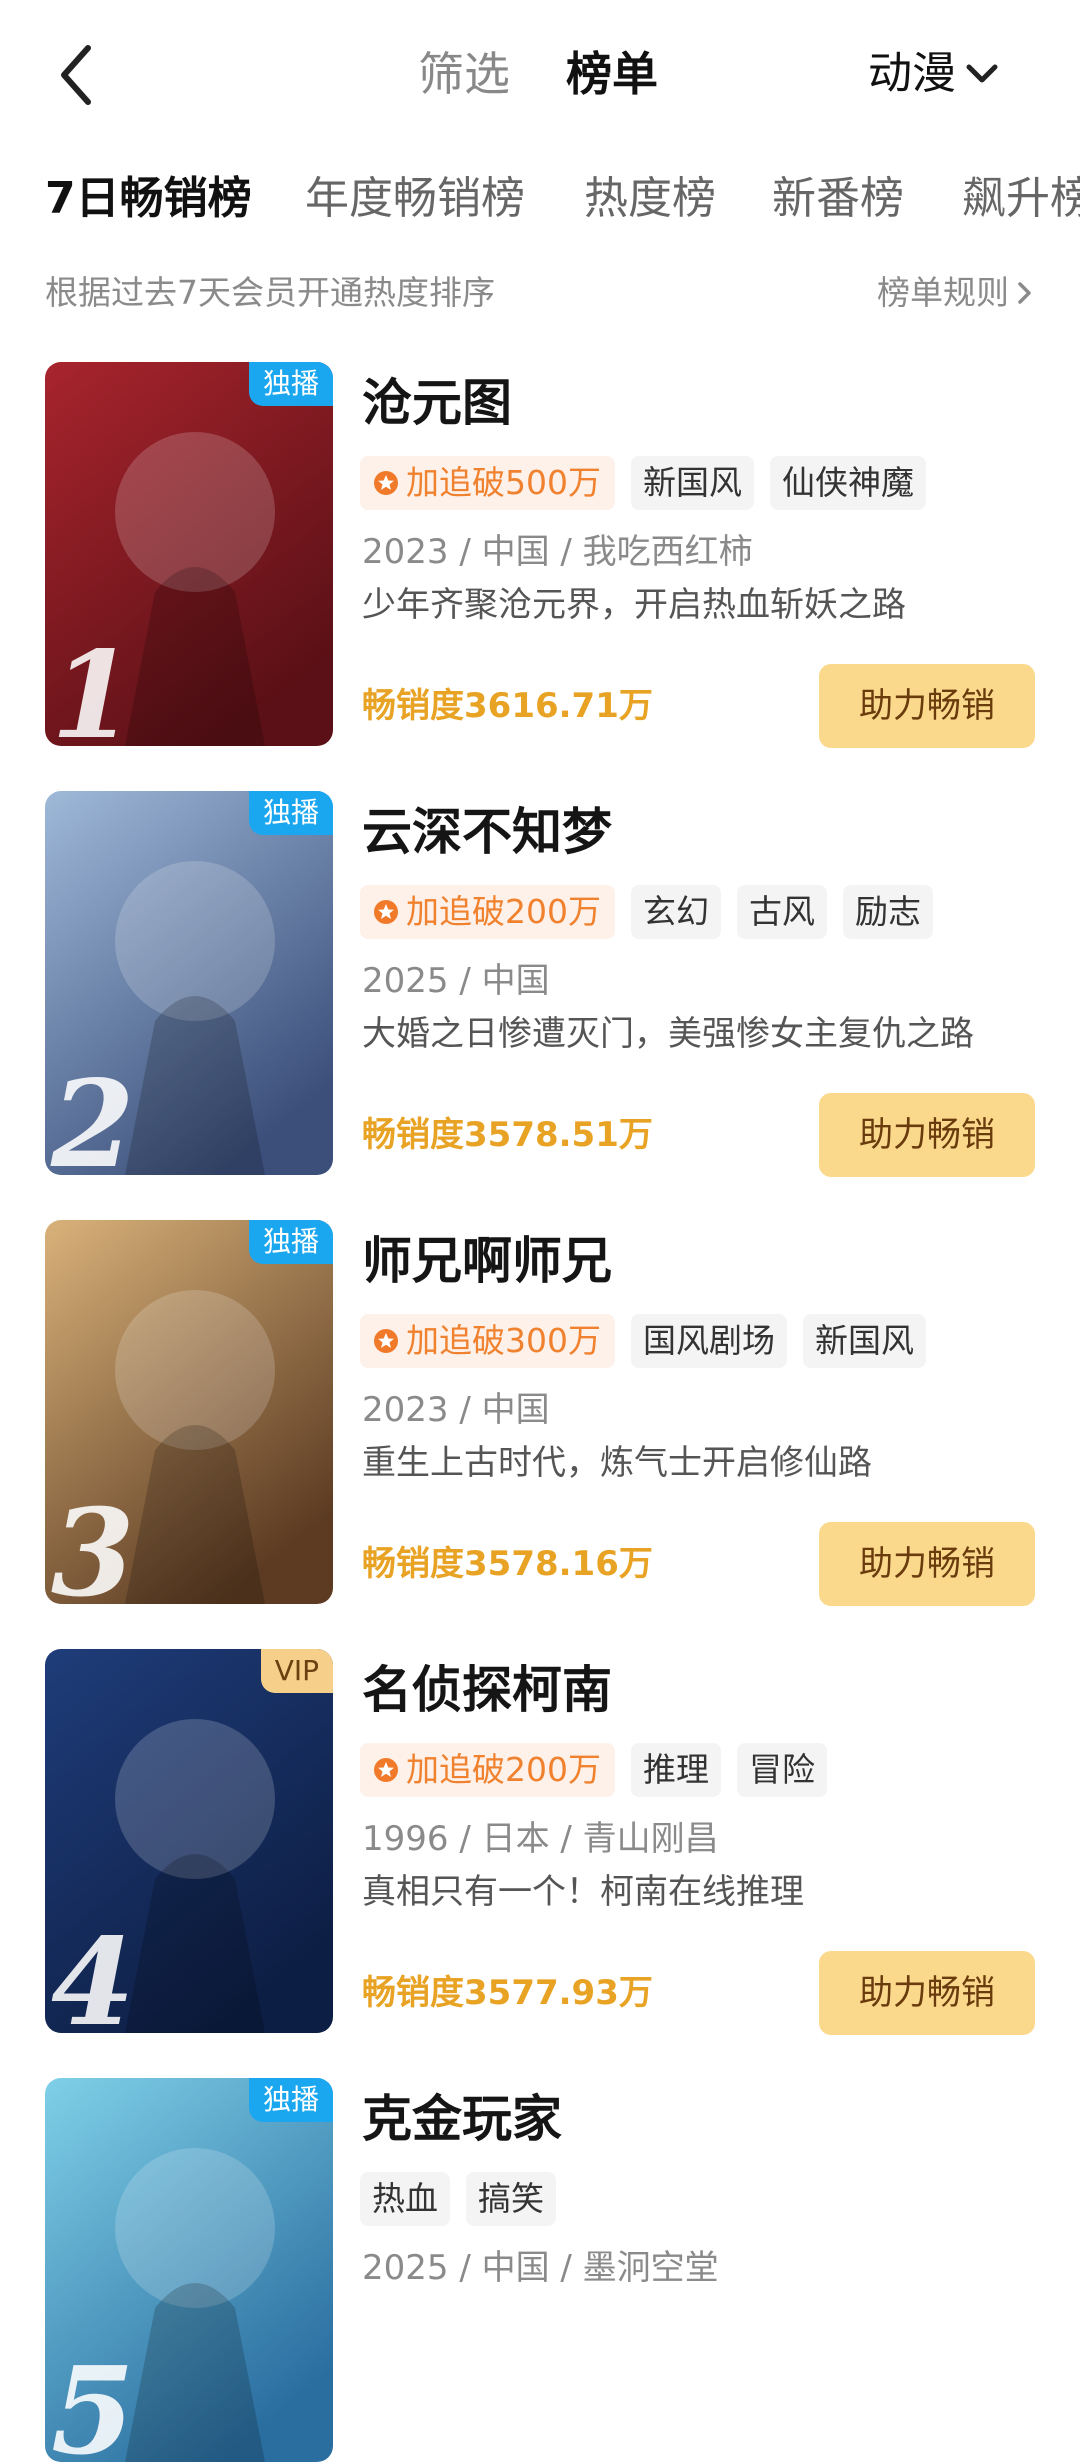  Describe the element at coordinates (405, 2199) in the screenshot. I see `genre-tag: 热血` at that location.